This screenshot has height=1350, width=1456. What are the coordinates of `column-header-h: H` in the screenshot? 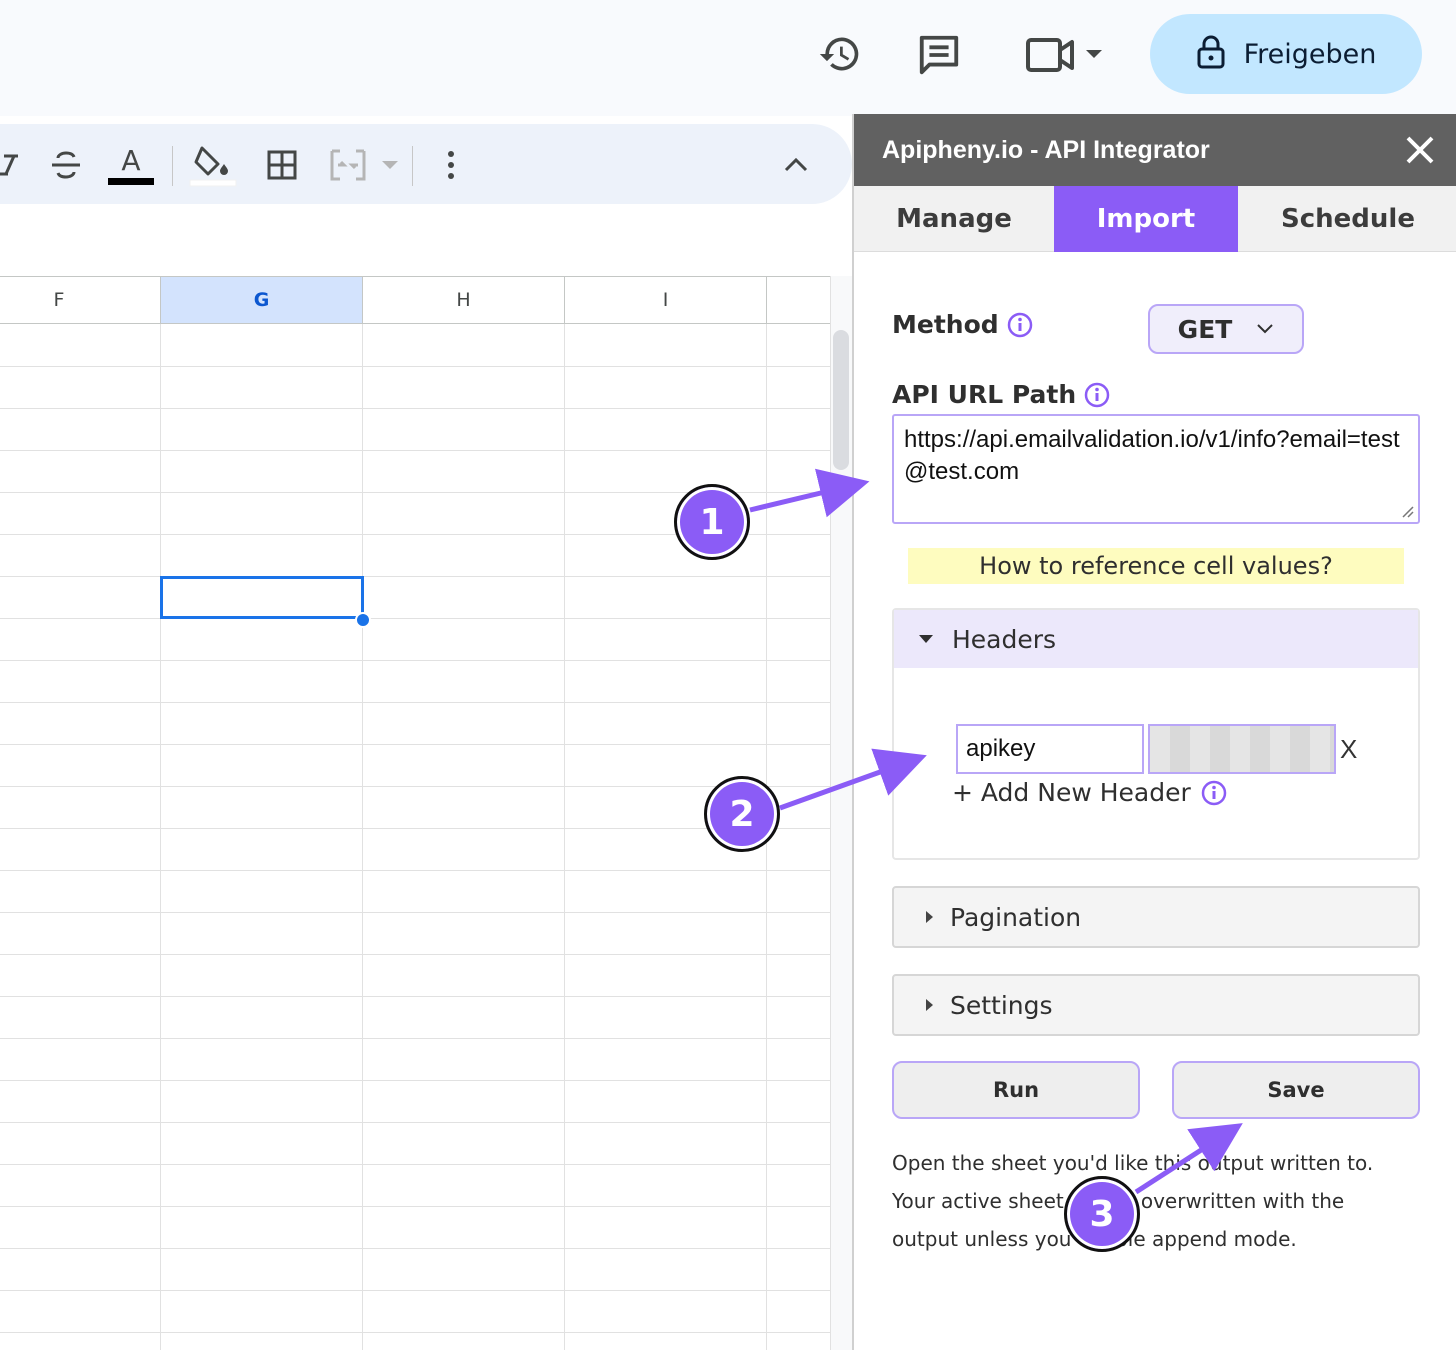 It's located at (464, 300).